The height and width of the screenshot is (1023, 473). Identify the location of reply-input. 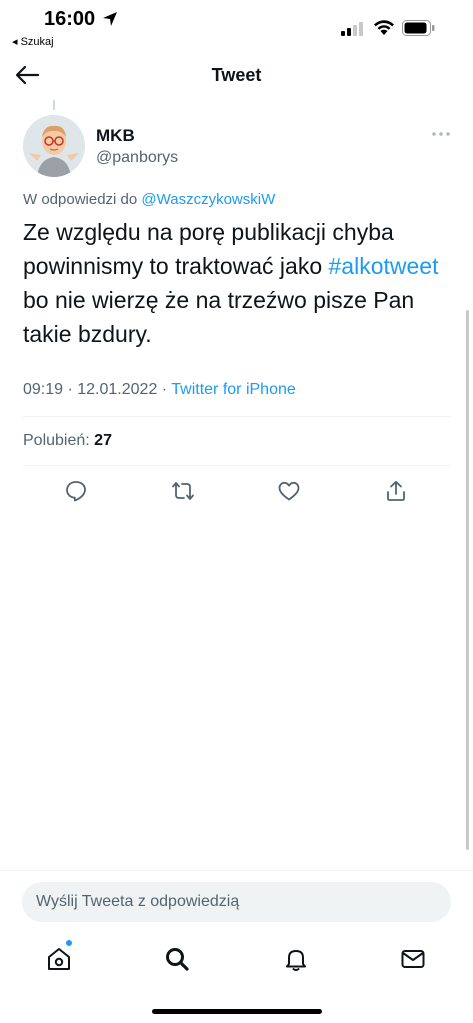
(236, 902).